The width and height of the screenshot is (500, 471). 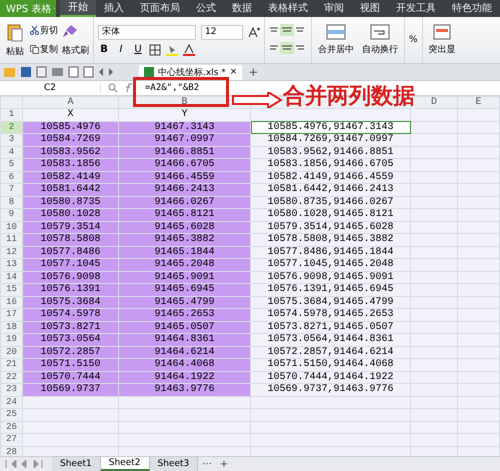 I want to click on percent-button: %, so click(x=413, y=40).